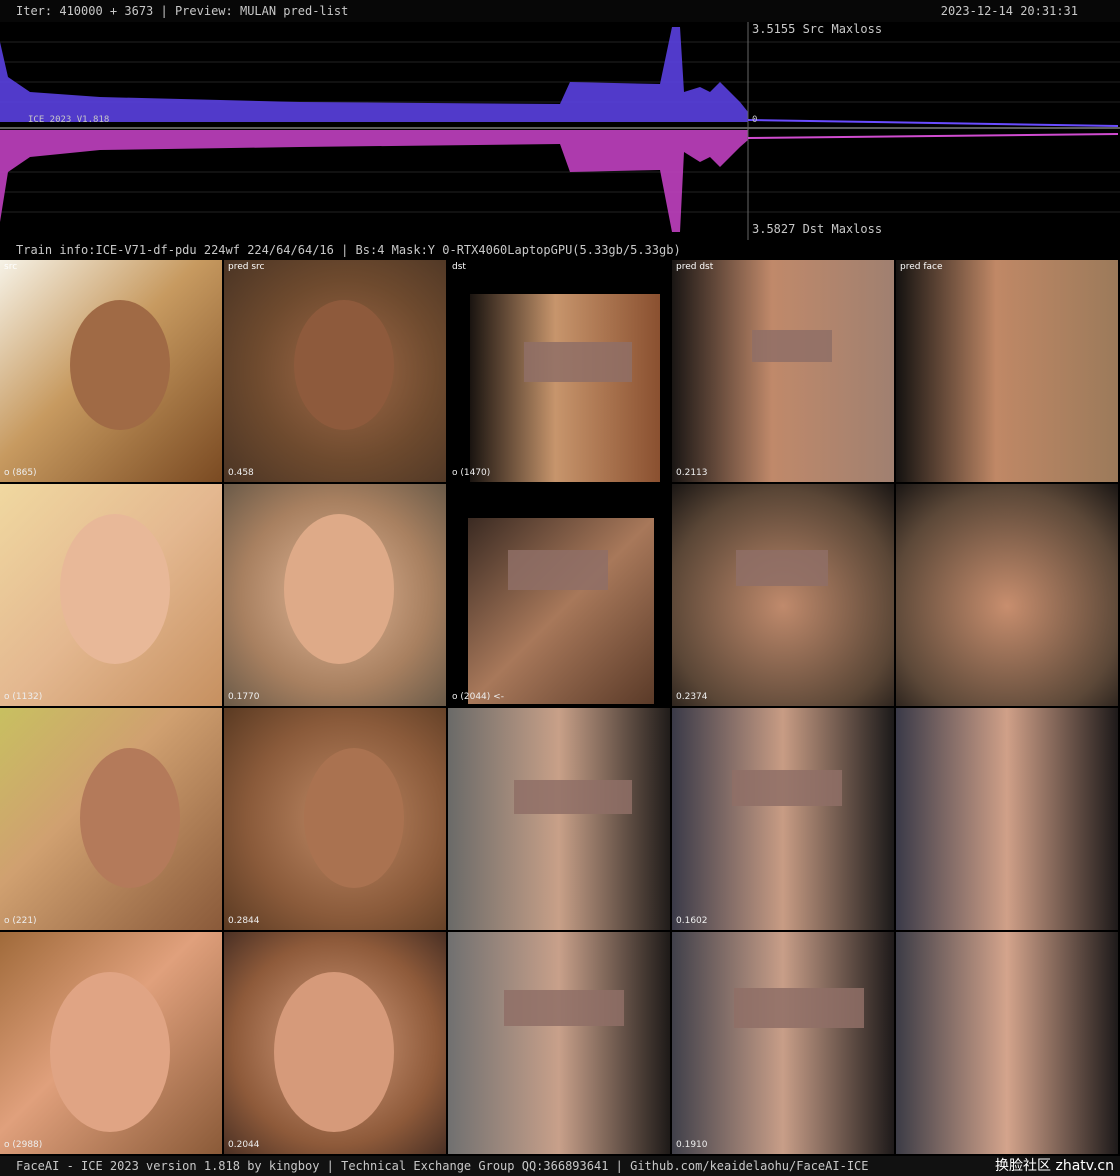 Image resolution: width=1120 pixels, height=1176 pixels. Describe the element at coordinates (478, 697) in the screenshot. I see `tile-value: o (2044) <-` at that location.